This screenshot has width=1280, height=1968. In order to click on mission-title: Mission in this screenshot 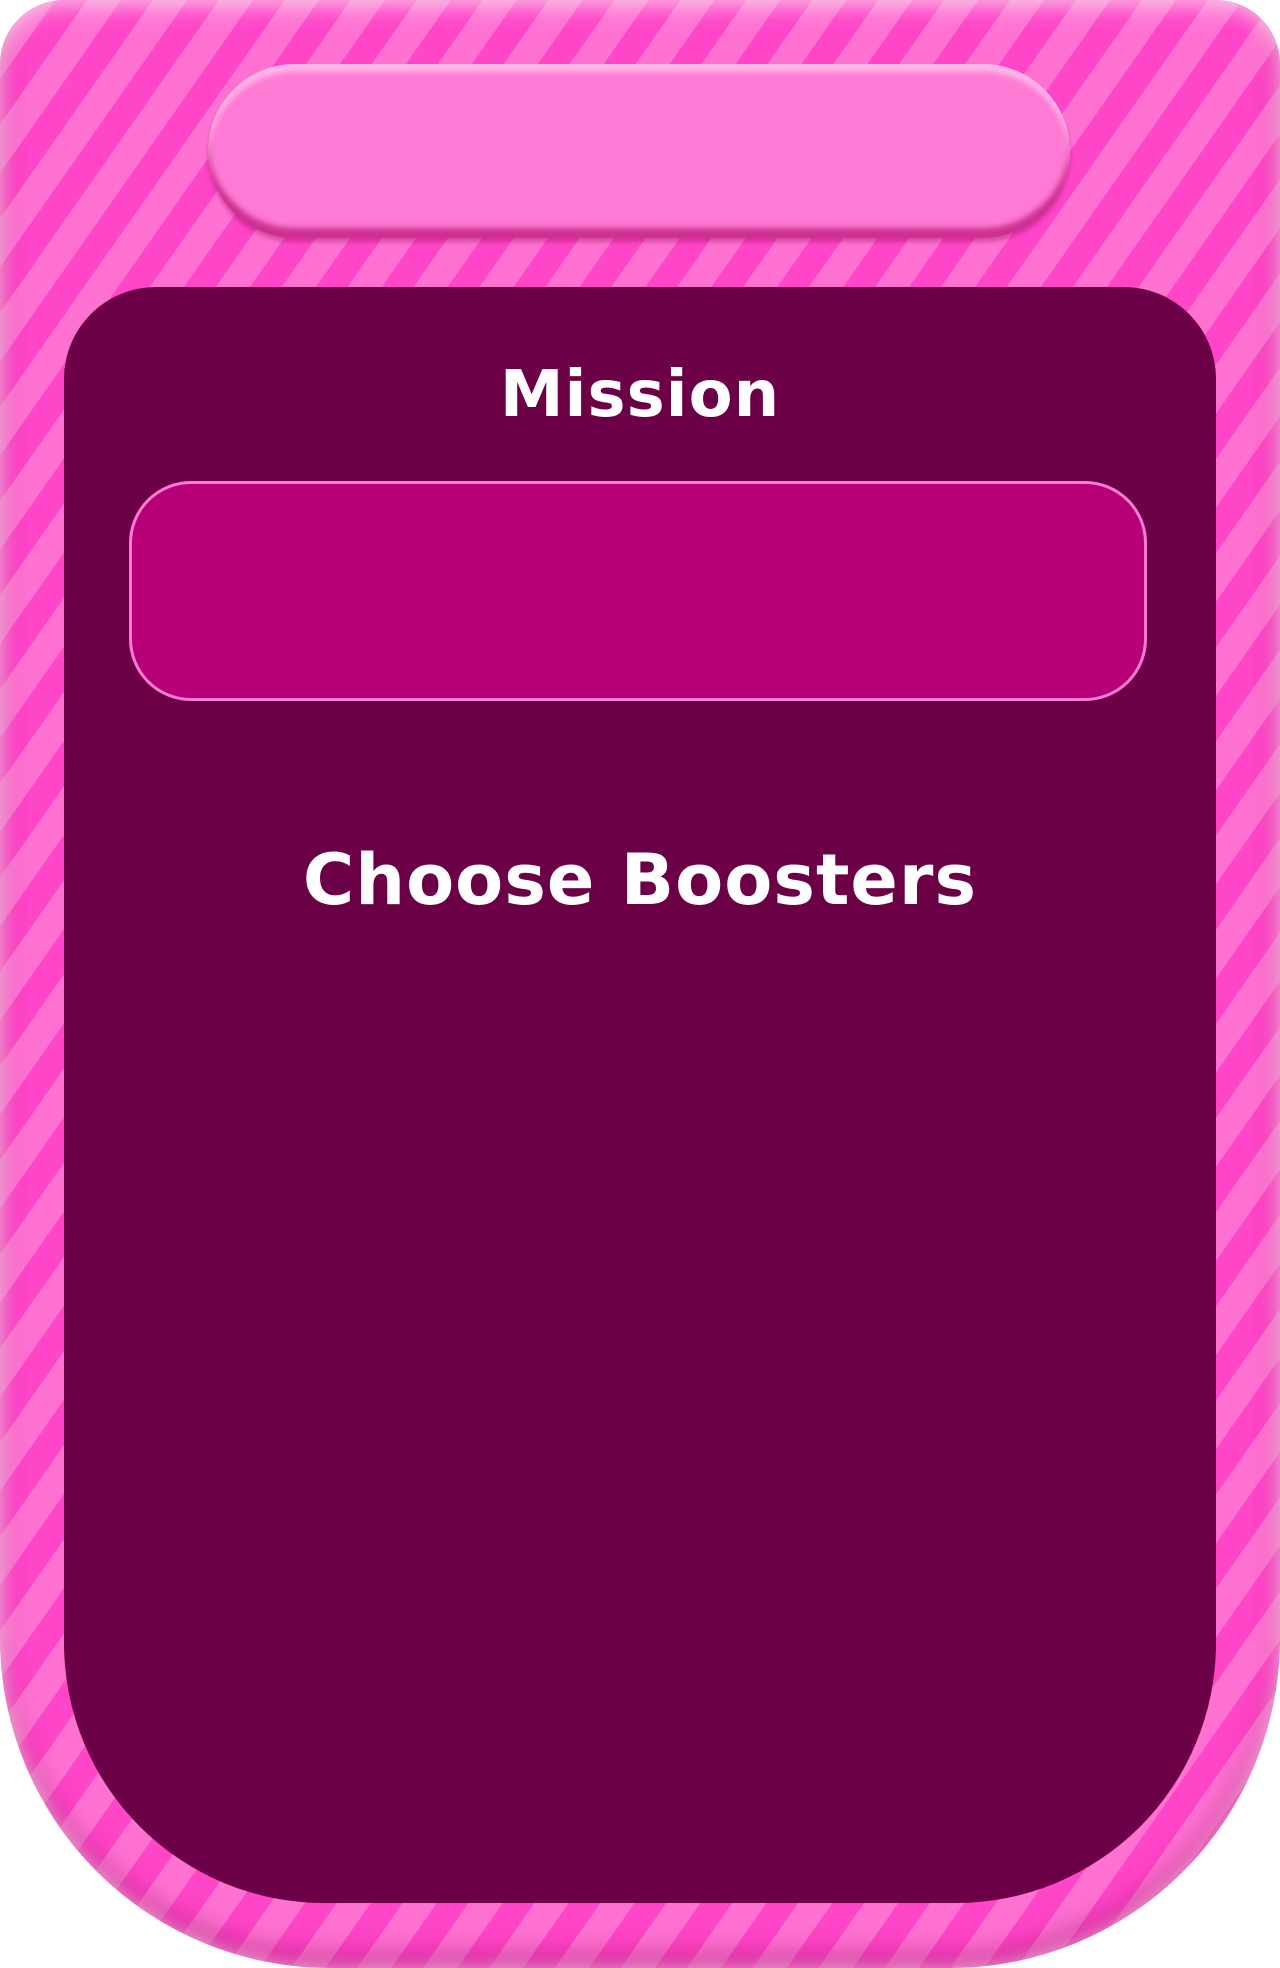, I will do `click(640, 395)`.